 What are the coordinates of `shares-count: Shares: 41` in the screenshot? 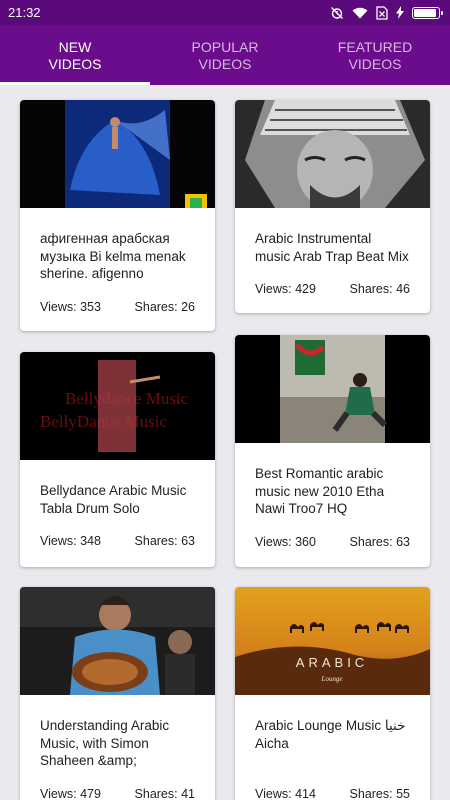 It's located at (164, 793).